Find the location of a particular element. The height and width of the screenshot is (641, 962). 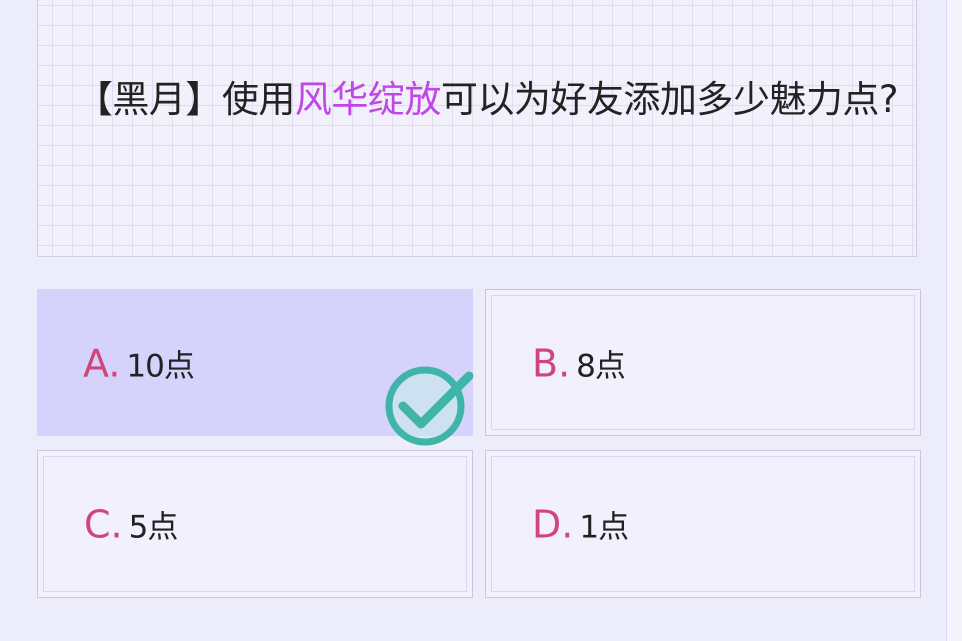

option-a-letter: A. is located at coordinates (102, 363).